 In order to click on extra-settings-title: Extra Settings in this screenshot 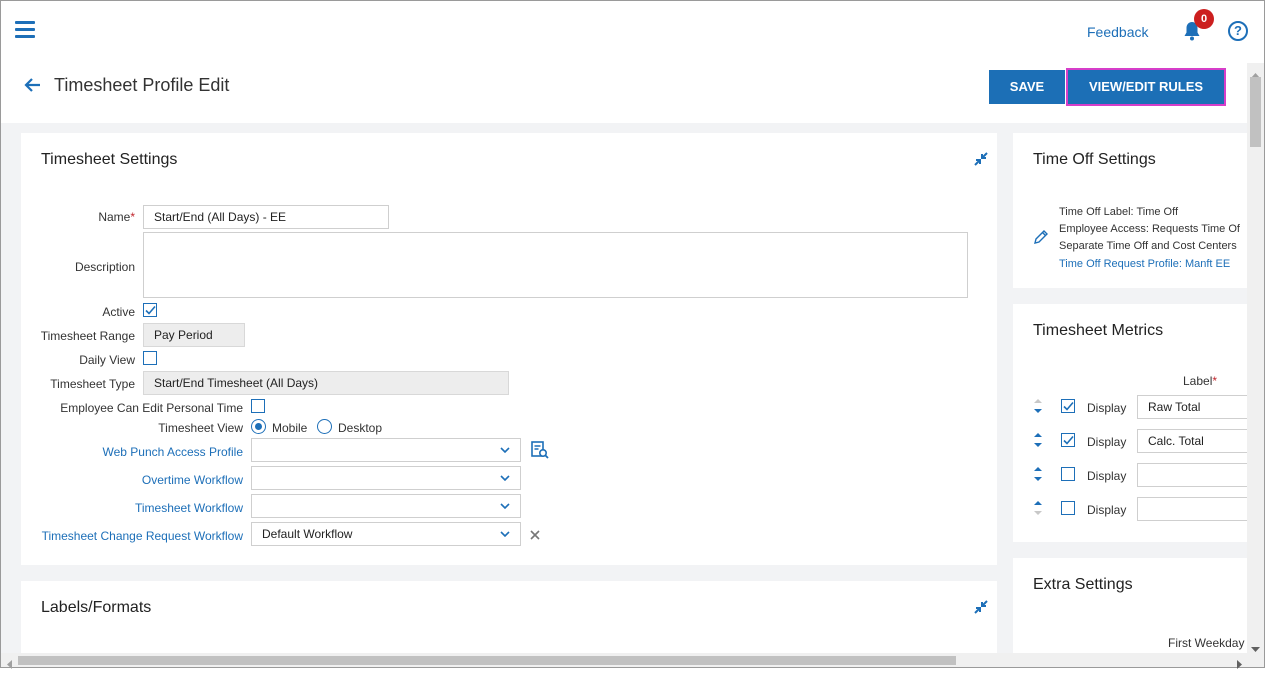, I will do `click(1083, 584)`.